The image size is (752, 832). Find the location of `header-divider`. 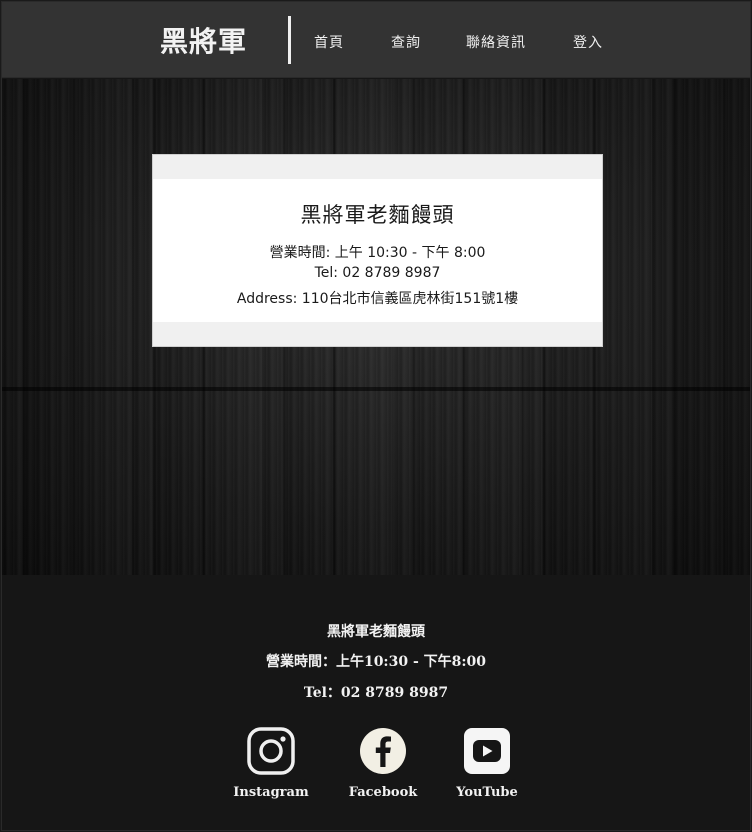

header-divider is located at coordinates (289, 40).